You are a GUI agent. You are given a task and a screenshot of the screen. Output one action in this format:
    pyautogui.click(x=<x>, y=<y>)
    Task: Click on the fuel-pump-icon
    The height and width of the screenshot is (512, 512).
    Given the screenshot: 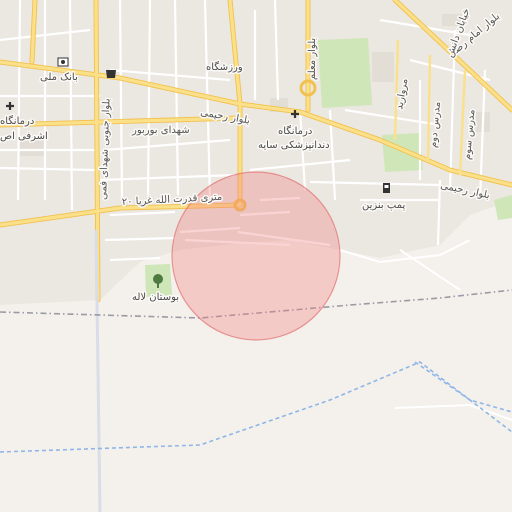 What is the action you would take?
    pyautogui.click(x=386, y=188)
    